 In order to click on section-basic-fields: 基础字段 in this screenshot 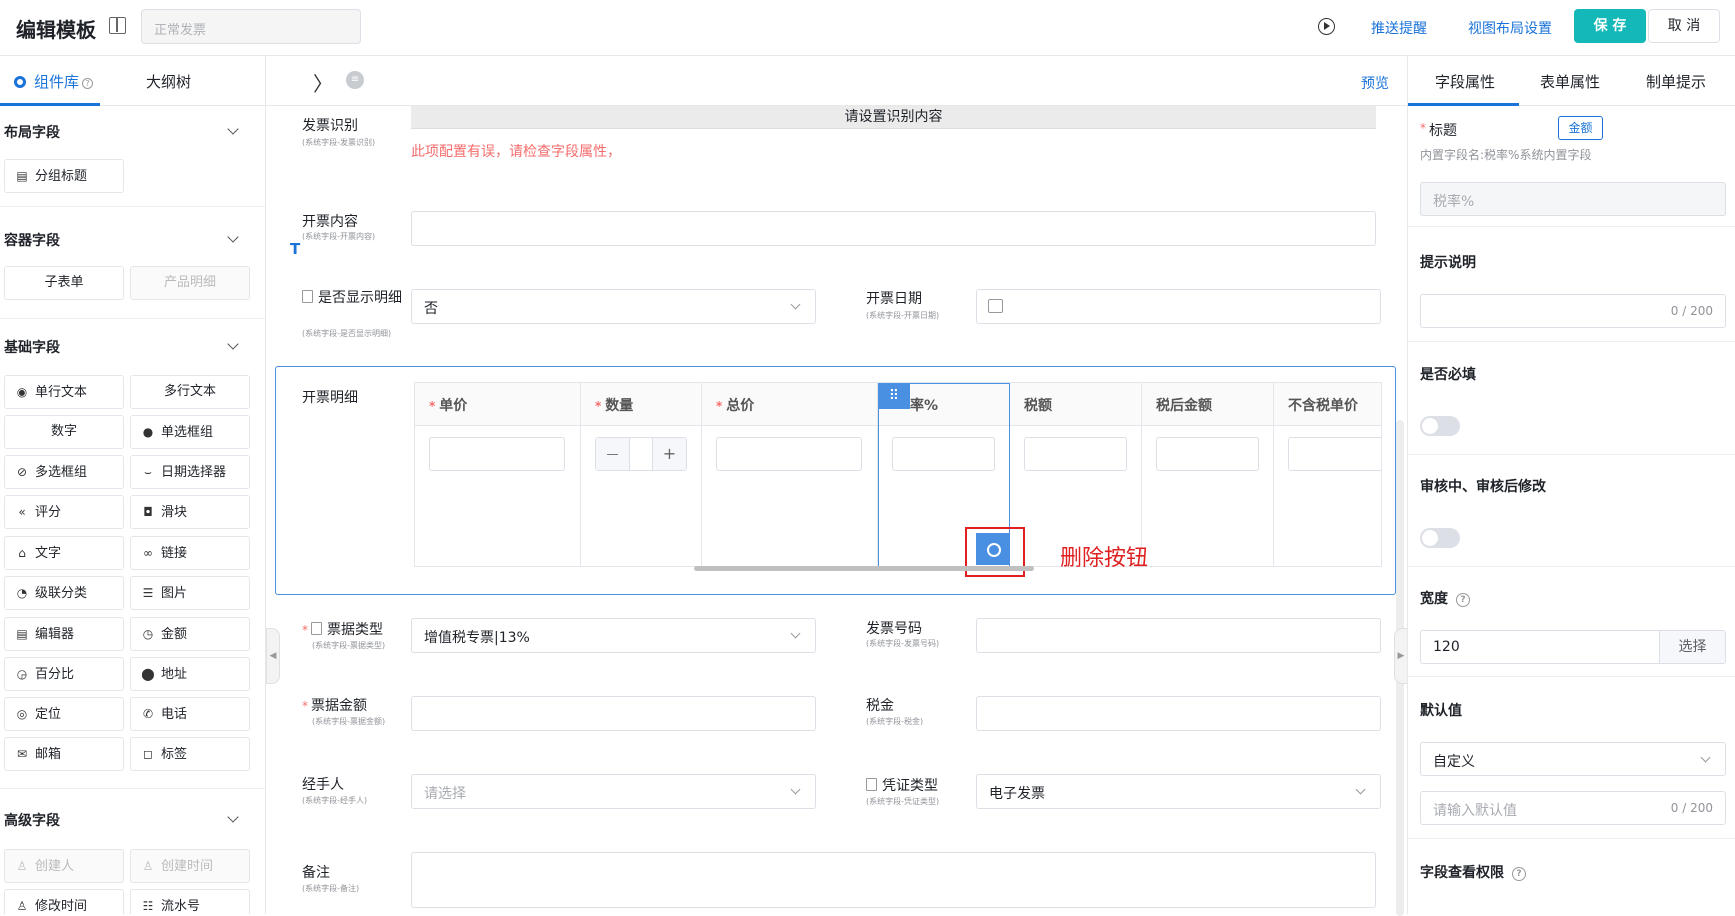, I will do `click(32, 347)`.